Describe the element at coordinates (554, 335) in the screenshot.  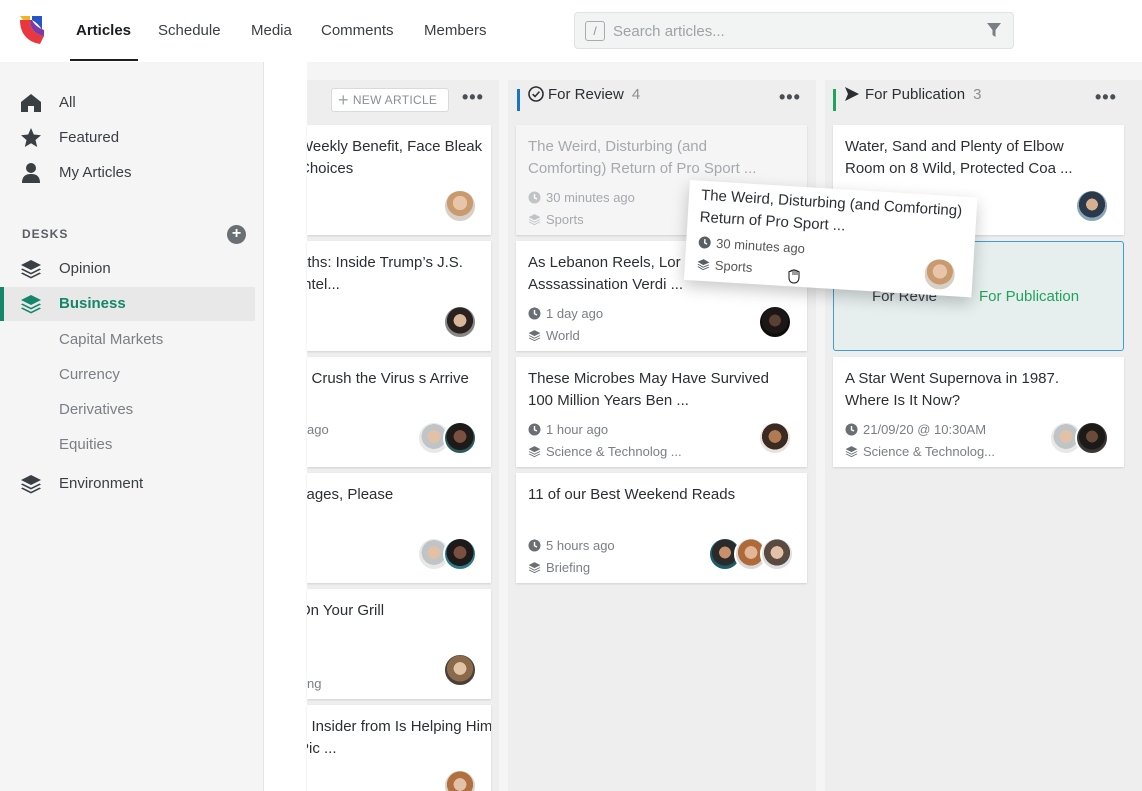
I see `card-desk: World` at that location.